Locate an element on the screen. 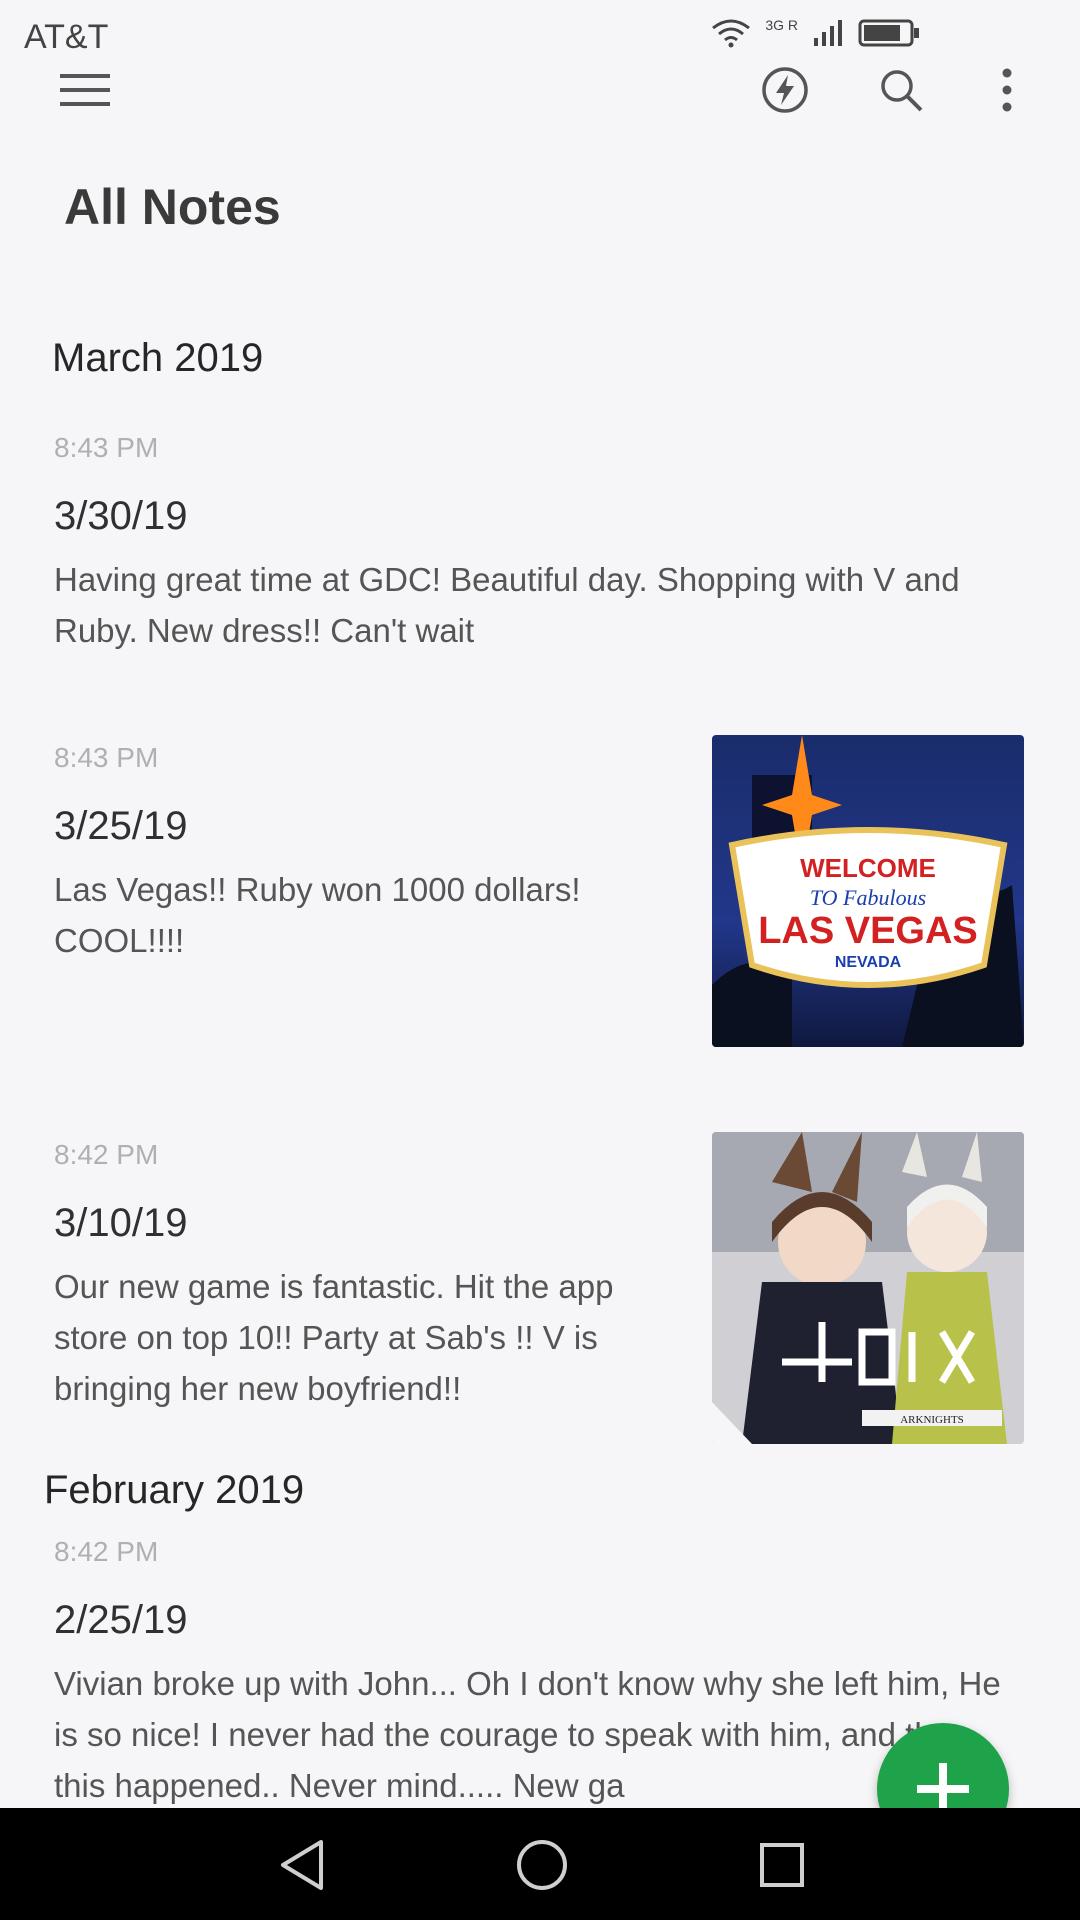 The width and height of the screenshot is (1080, 1920). status-icons: 3G R is located at coordinates (815, 32).